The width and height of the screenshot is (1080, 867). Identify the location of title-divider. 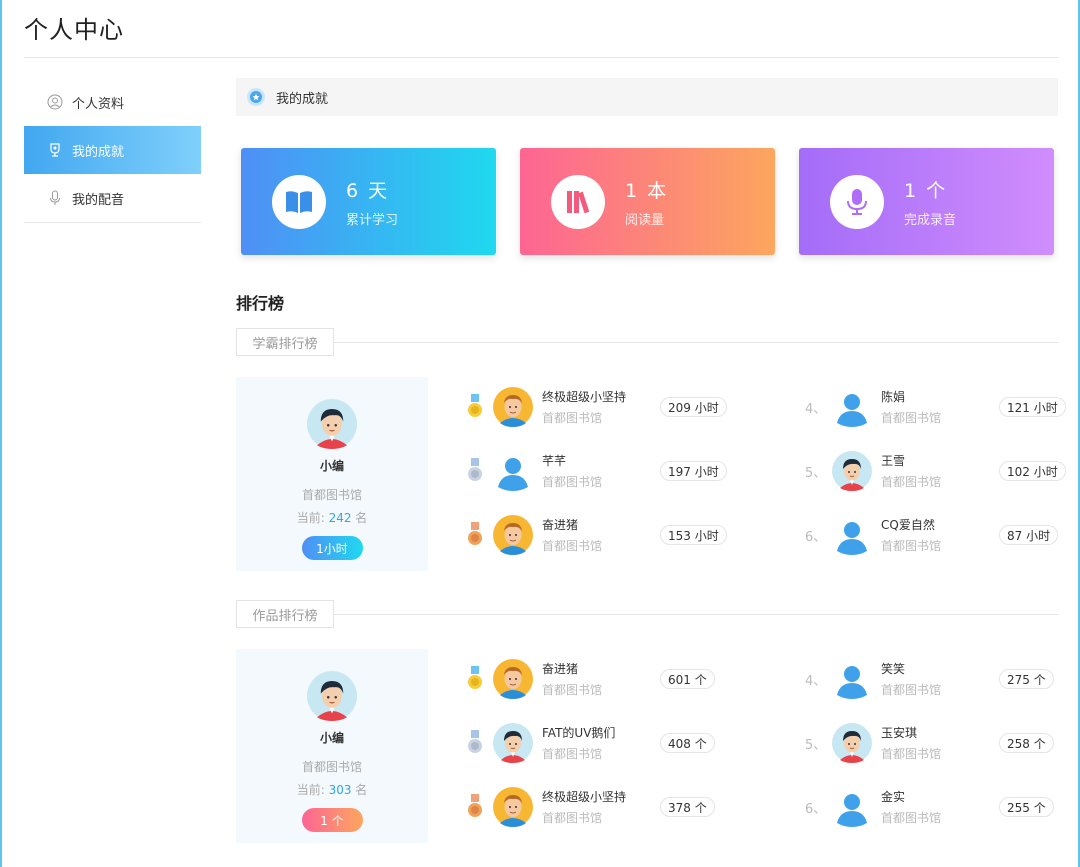
(541, 57).